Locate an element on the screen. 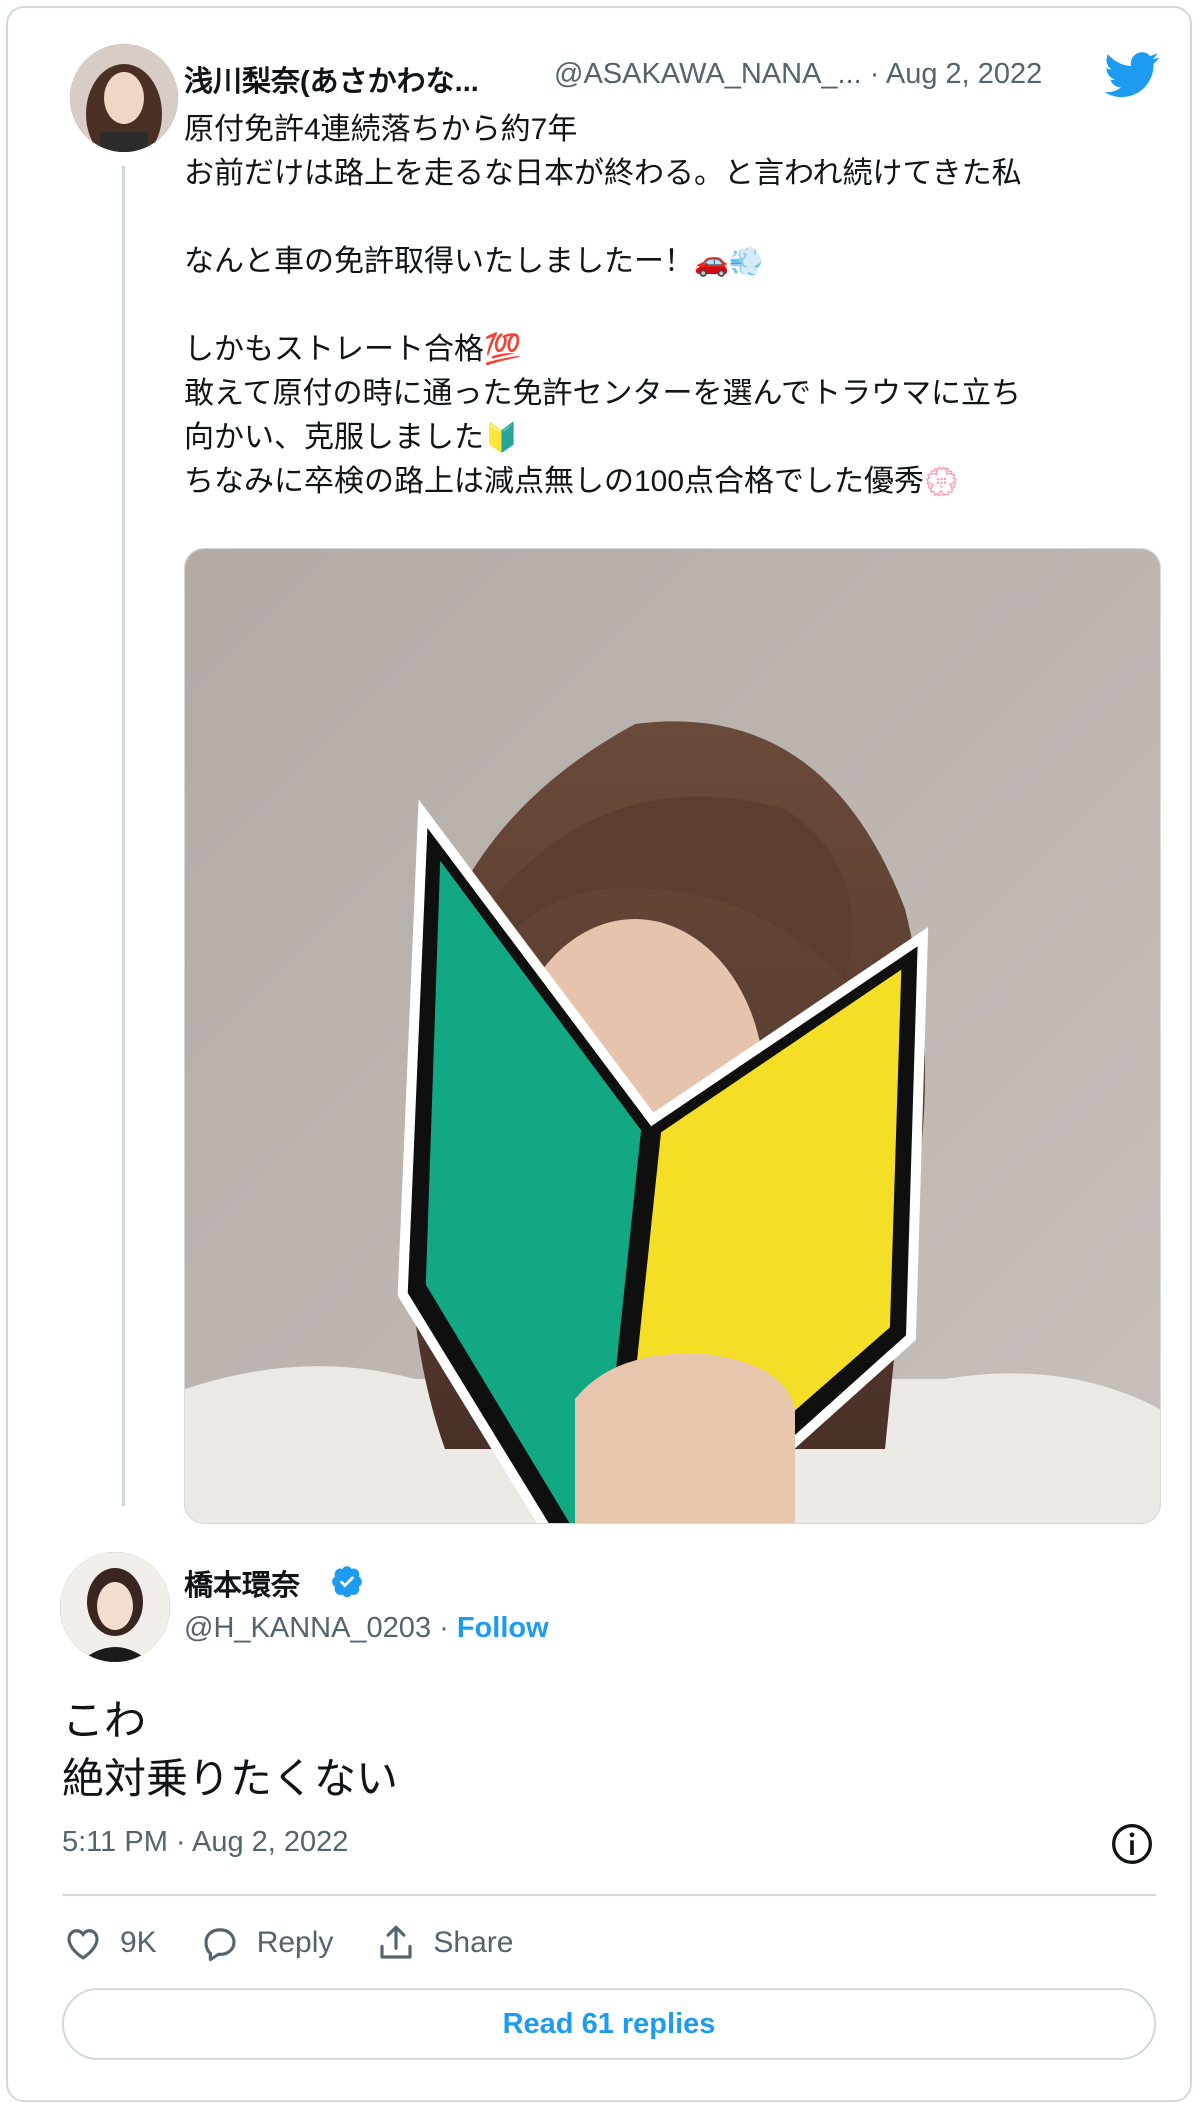  like-count: 9K is located at coordinates (138, 1942).